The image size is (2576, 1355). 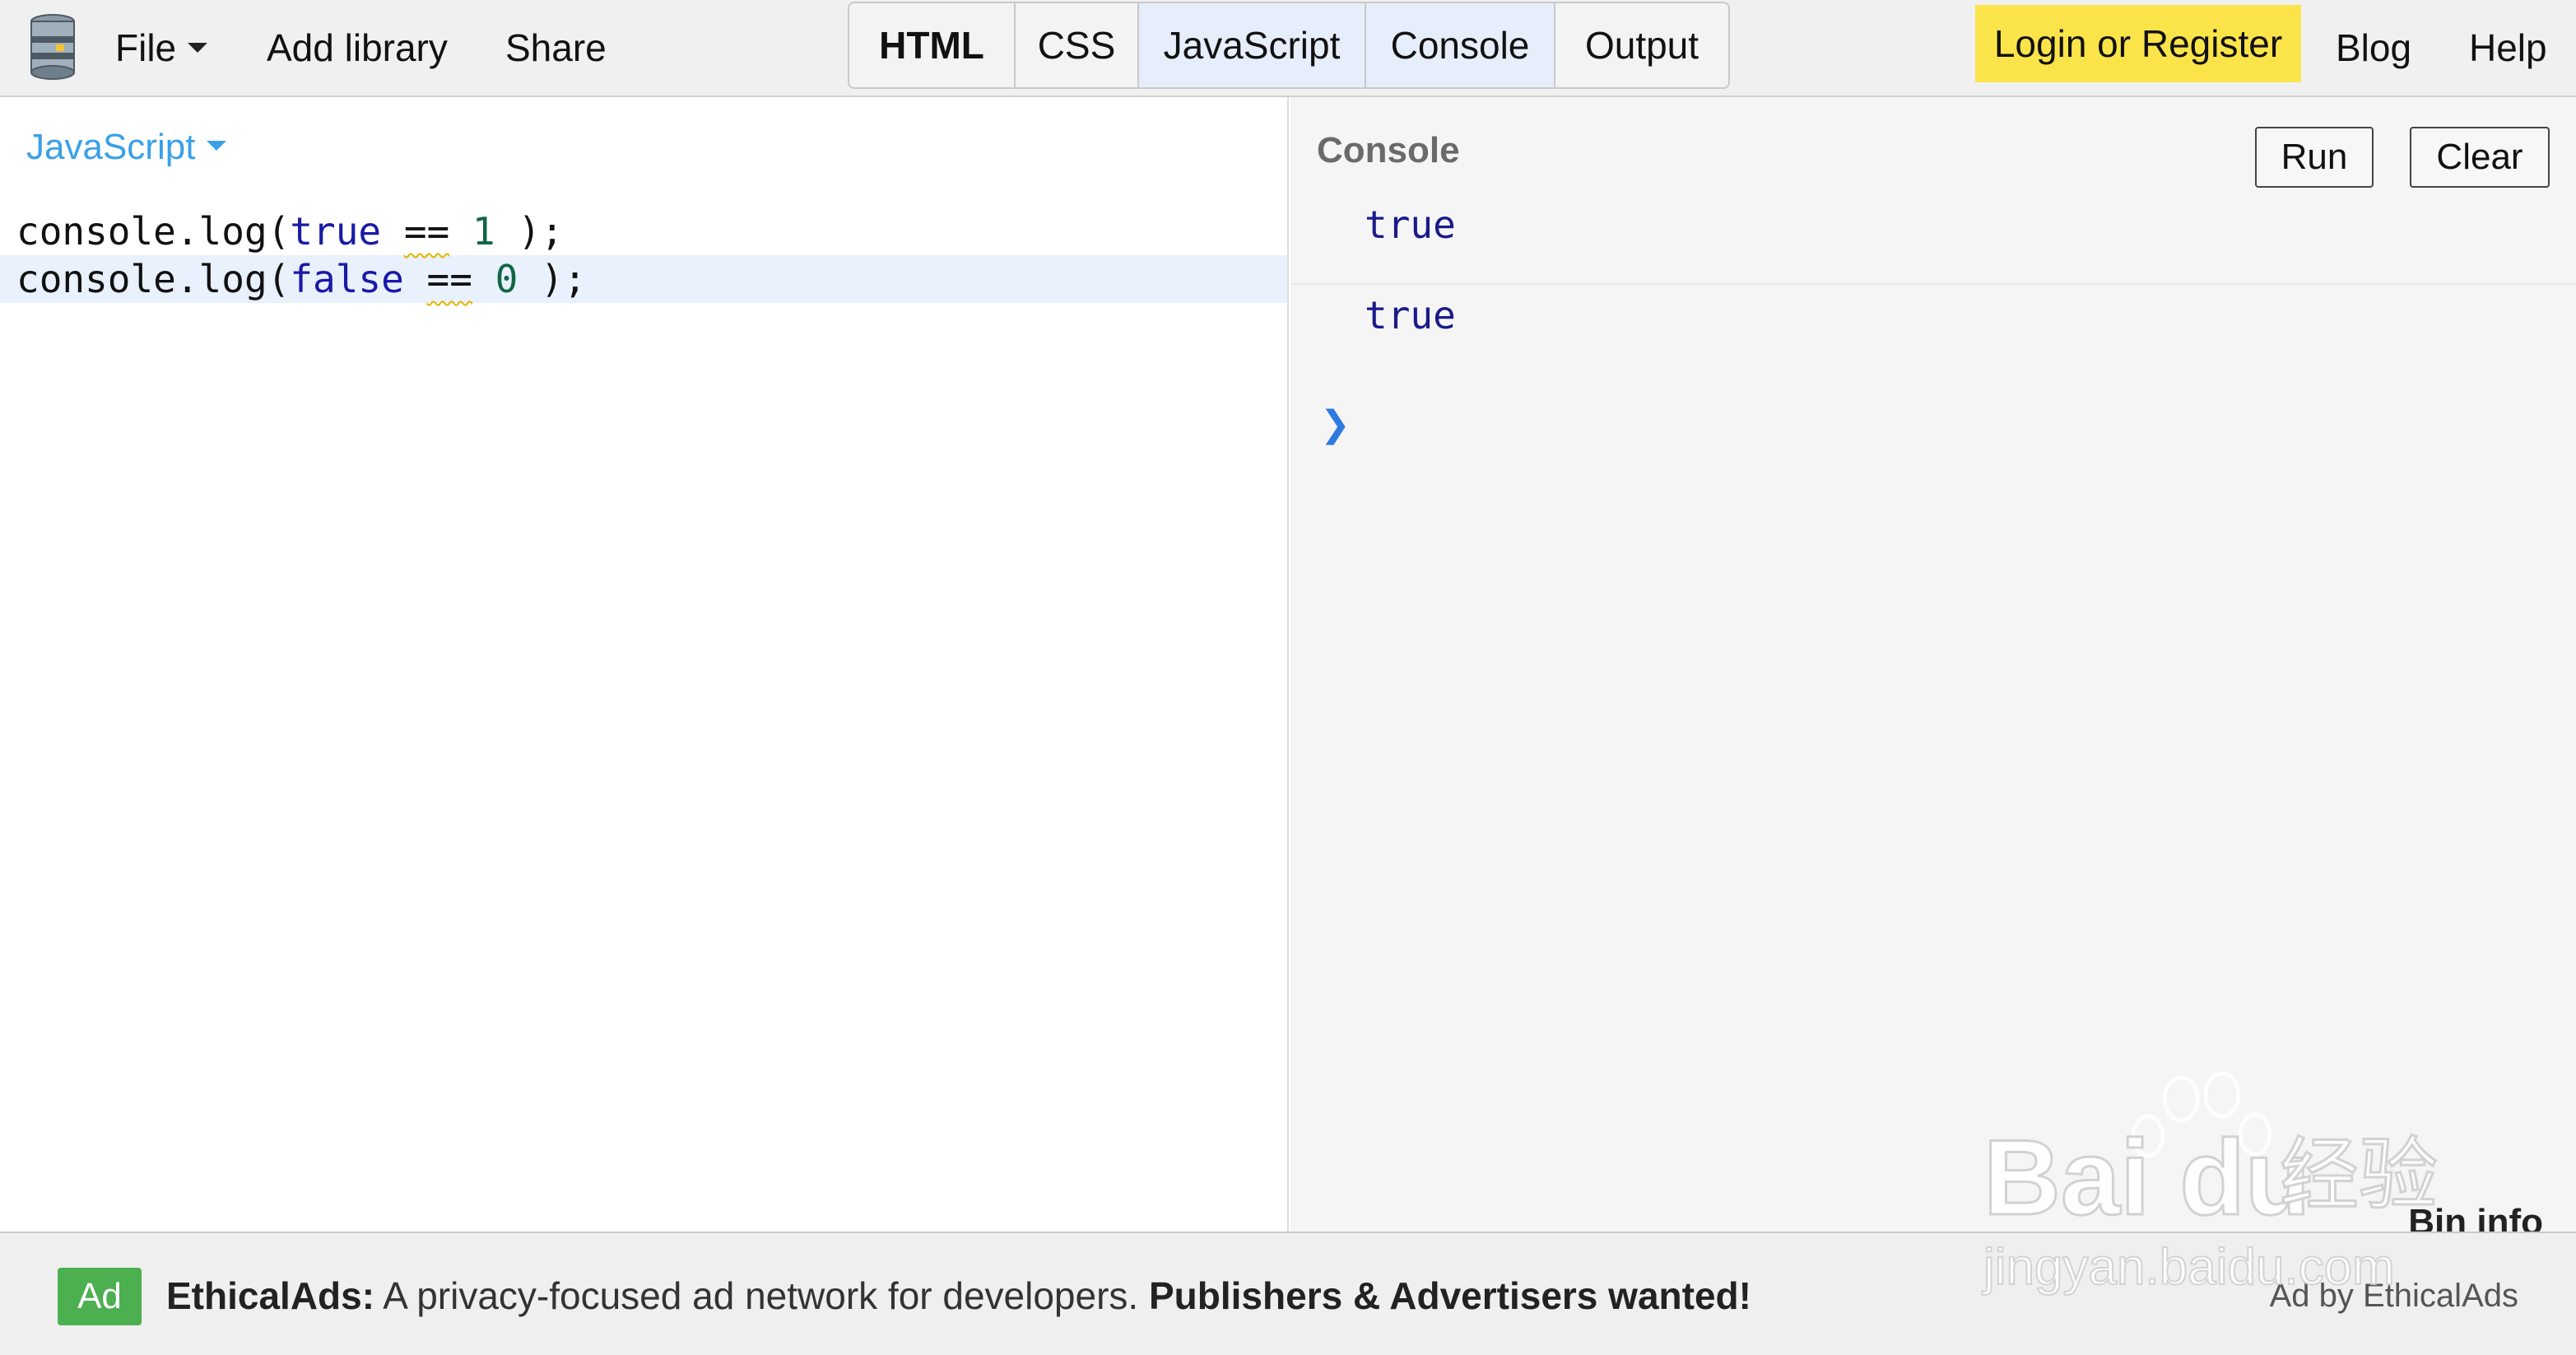 I want to click on blog-link: Blog, so click(x=2373, y=47).